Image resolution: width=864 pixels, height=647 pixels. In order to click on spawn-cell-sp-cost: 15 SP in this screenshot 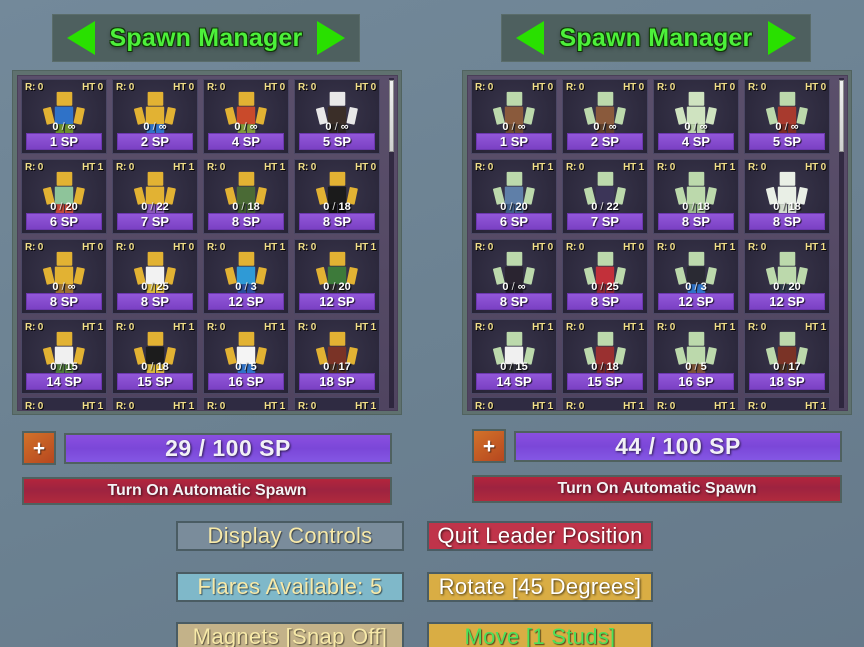, I will do `click(605, 381)`.